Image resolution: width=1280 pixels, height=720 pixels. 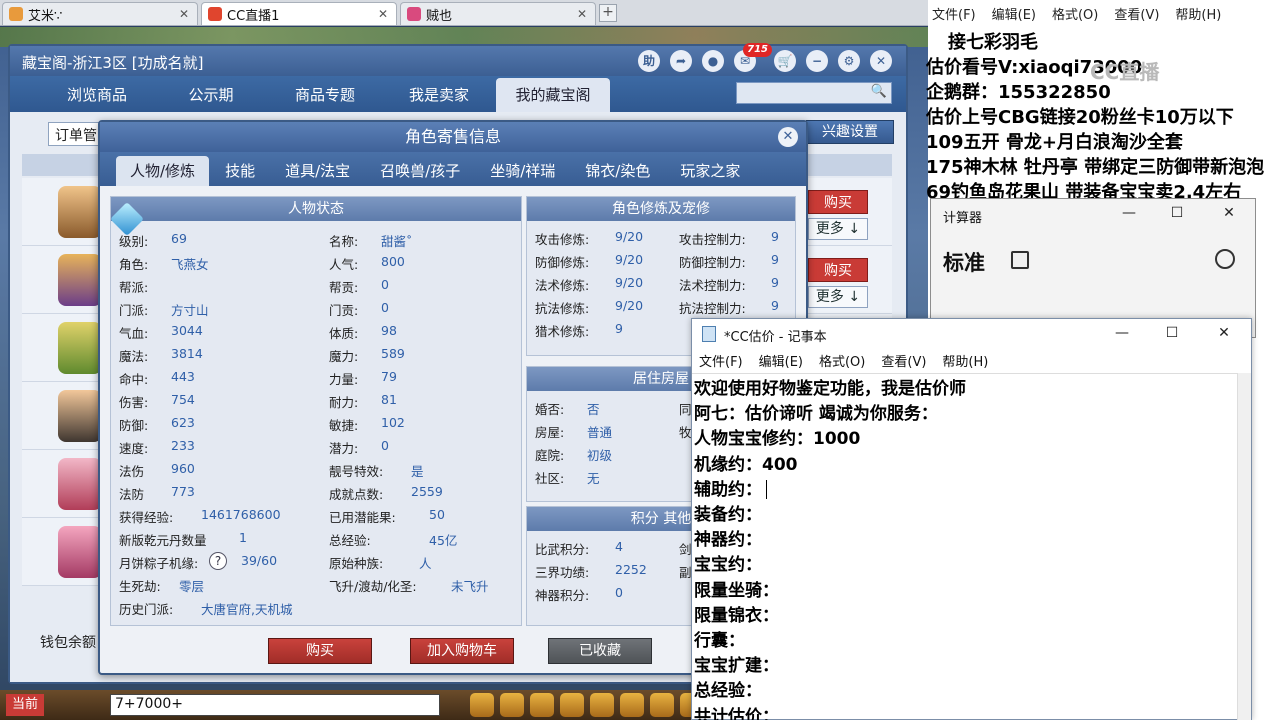 I want to click on tab-pets: 召唤兽/孩子, so click(x=420, y=171).